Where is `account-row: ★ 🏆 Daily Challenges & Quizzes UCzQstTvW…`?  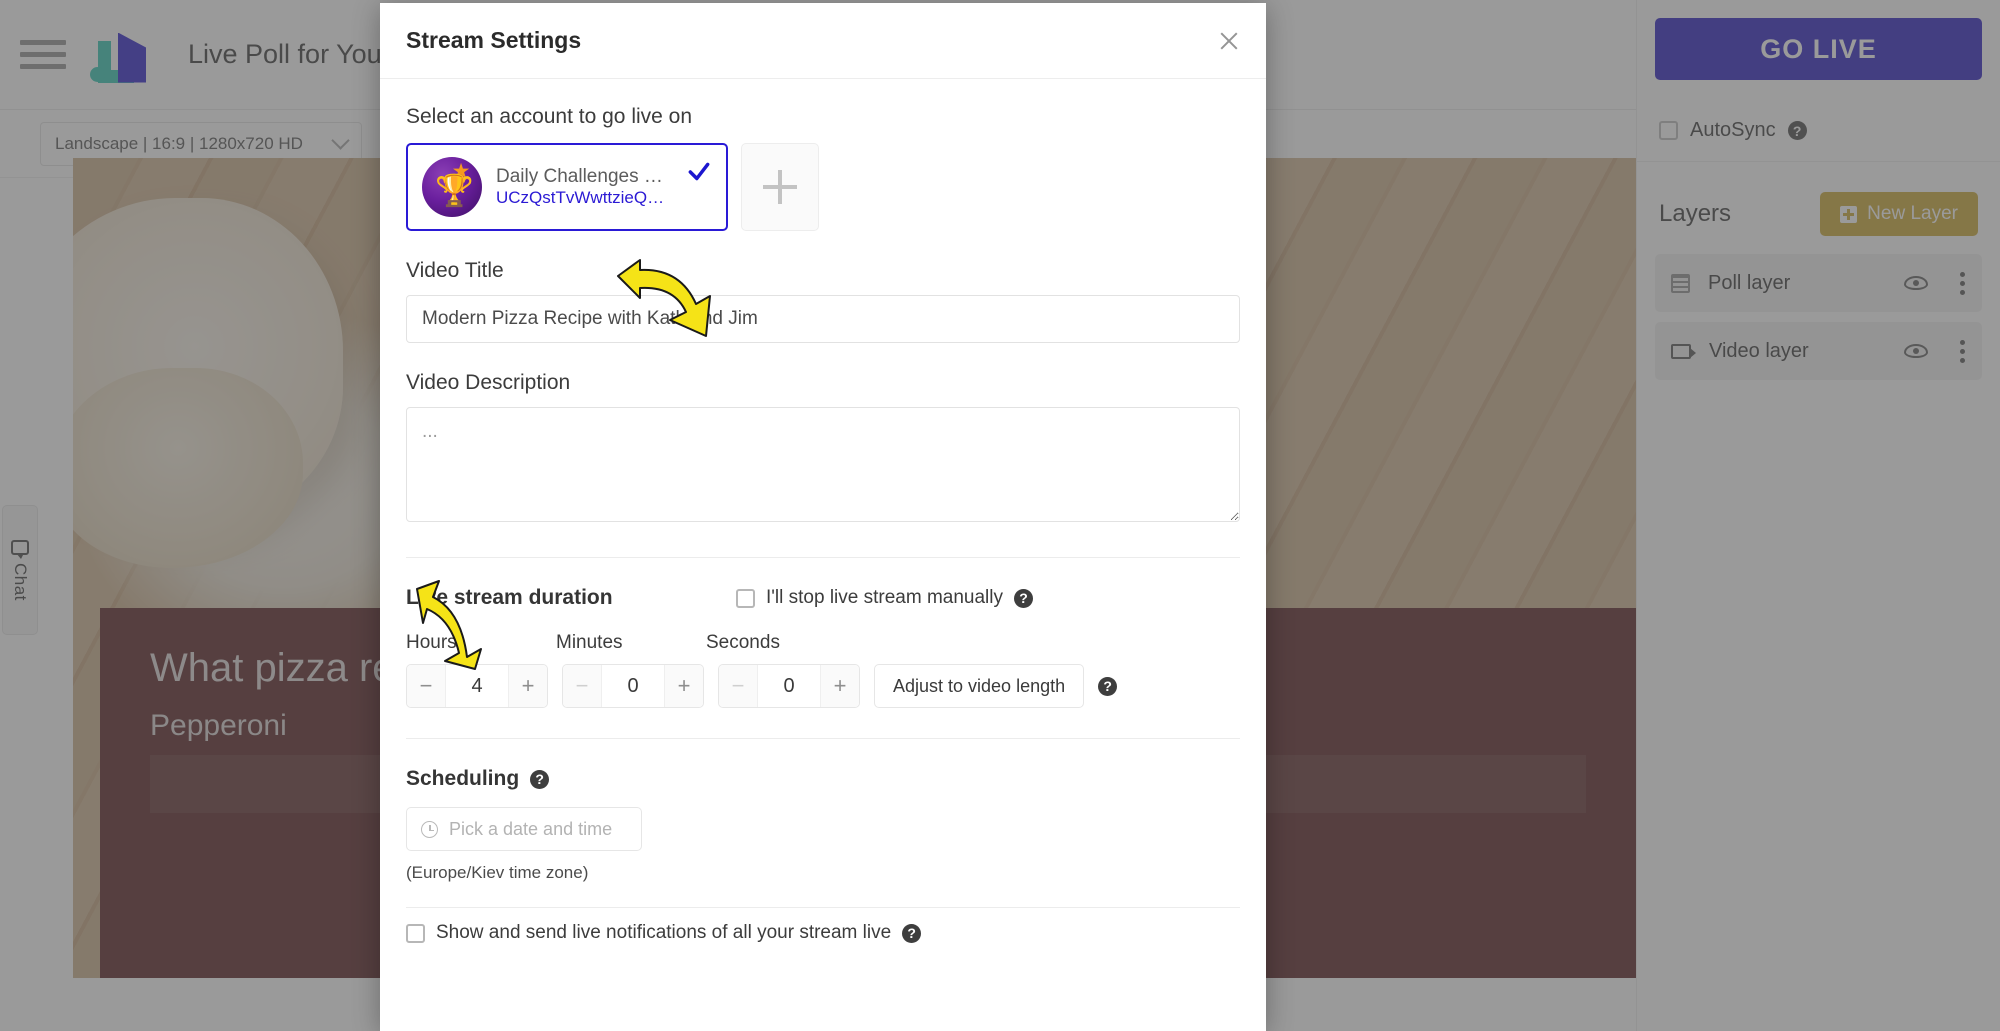
account-row: ★ 🏆 Daily Challenges & Quizzes UCzQstTvW… is located at coordinates (823, 187).